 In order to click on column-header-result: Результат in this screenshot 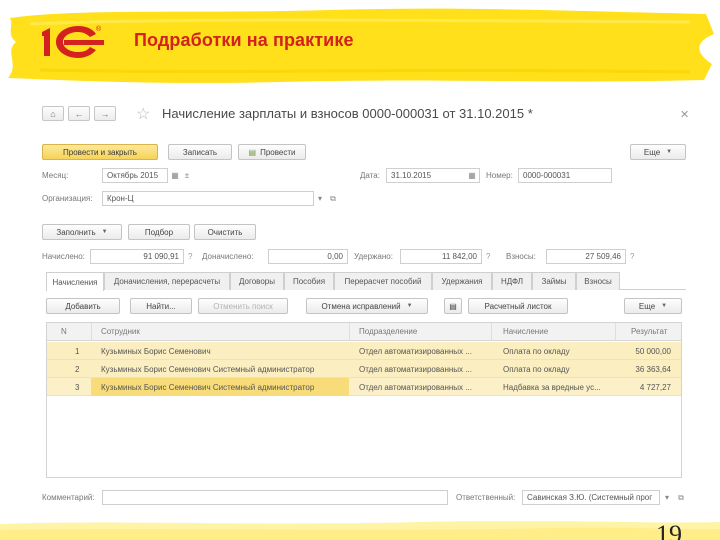, I will do `click(649, 331)`.